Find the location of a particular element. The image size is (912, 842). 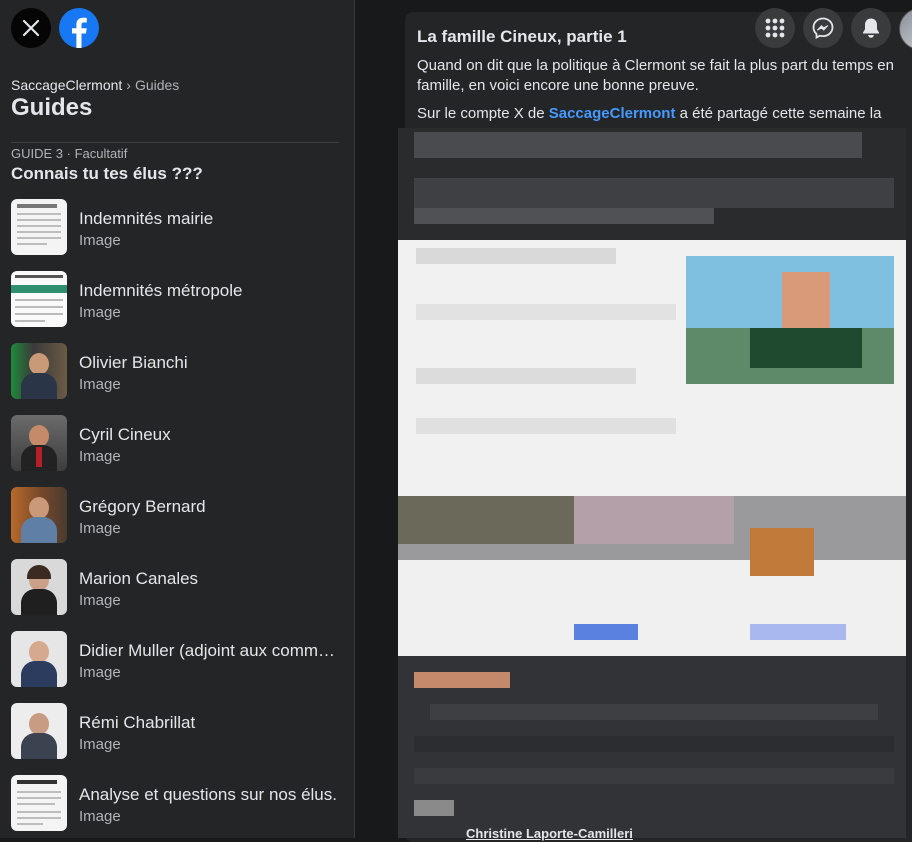

mention-link: SaccageClermont is located at coordinates (612, 113).